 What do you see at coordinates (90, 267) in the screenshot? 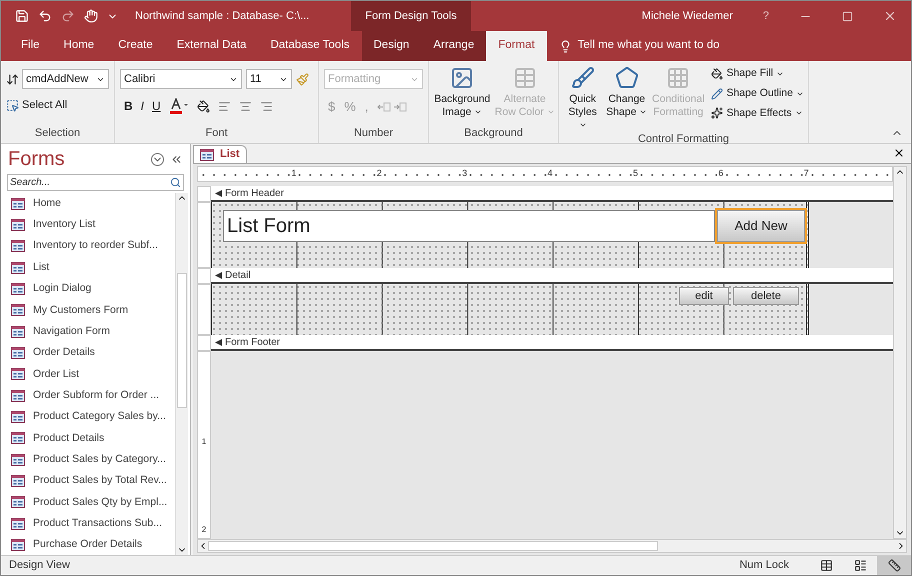
I see `nav-item: List` at bounding box center [90, 267].